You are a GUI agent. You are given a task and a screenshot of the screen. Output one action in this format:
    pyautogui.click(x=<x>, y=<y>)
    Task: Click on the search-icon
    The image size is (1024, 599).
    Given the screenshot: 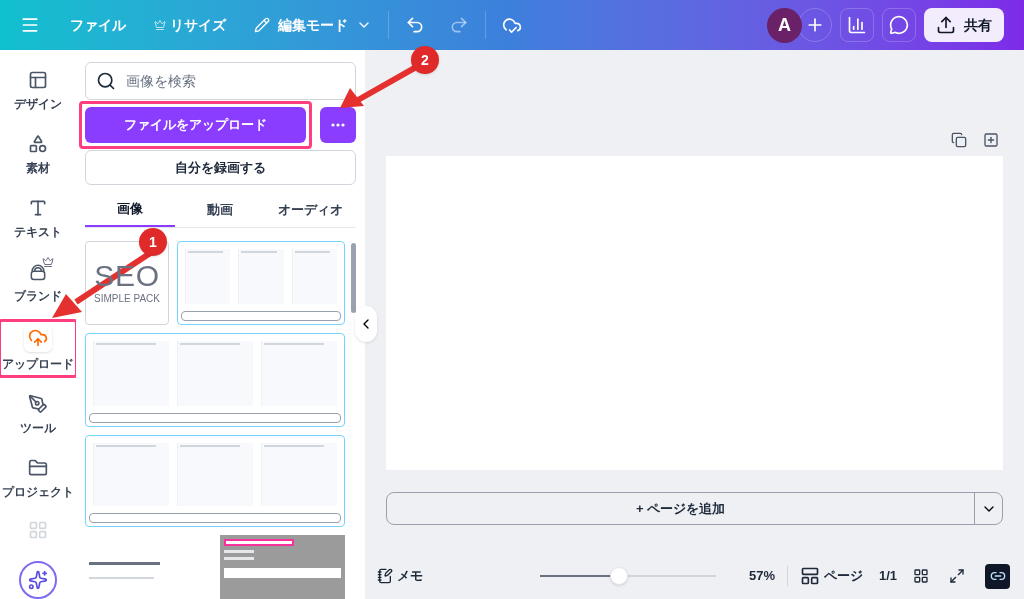 What is the action you would take?
    pyautogui.click(x=106, y=81)
    